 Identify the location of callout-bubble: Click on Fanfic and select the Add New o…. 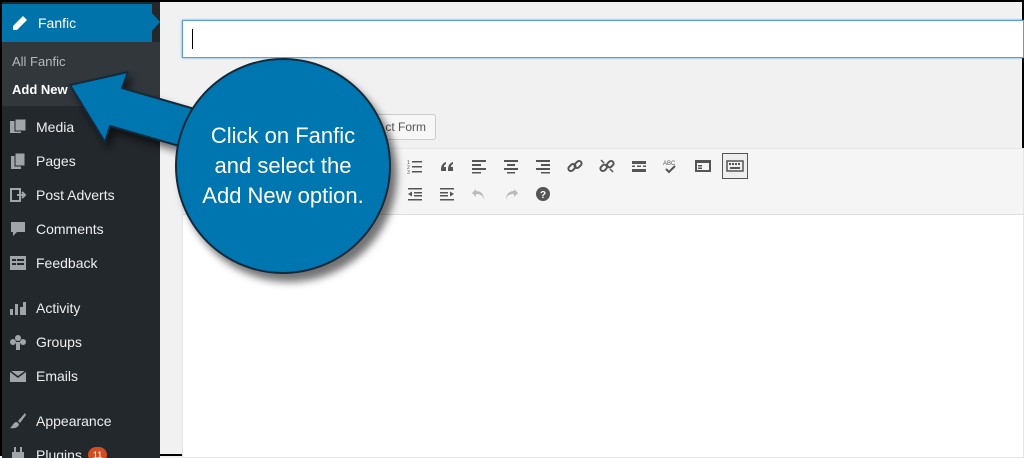
(283, 166).